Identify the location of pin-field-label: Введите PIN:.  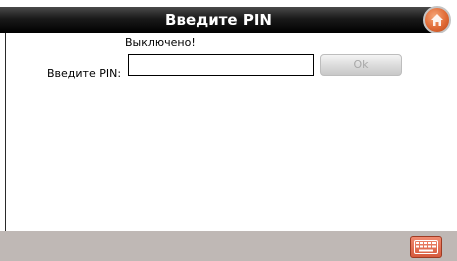
(84, 73).